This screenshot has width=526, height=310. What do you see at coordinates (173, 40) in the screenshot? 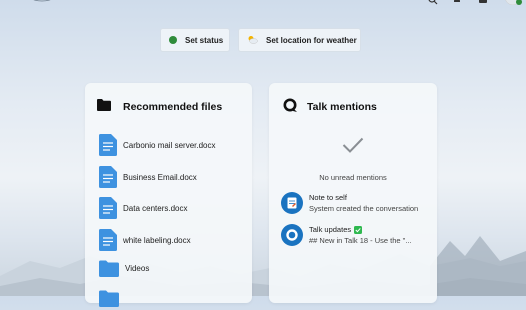
I see `status-online-icon` at bounding box center [173, 40].